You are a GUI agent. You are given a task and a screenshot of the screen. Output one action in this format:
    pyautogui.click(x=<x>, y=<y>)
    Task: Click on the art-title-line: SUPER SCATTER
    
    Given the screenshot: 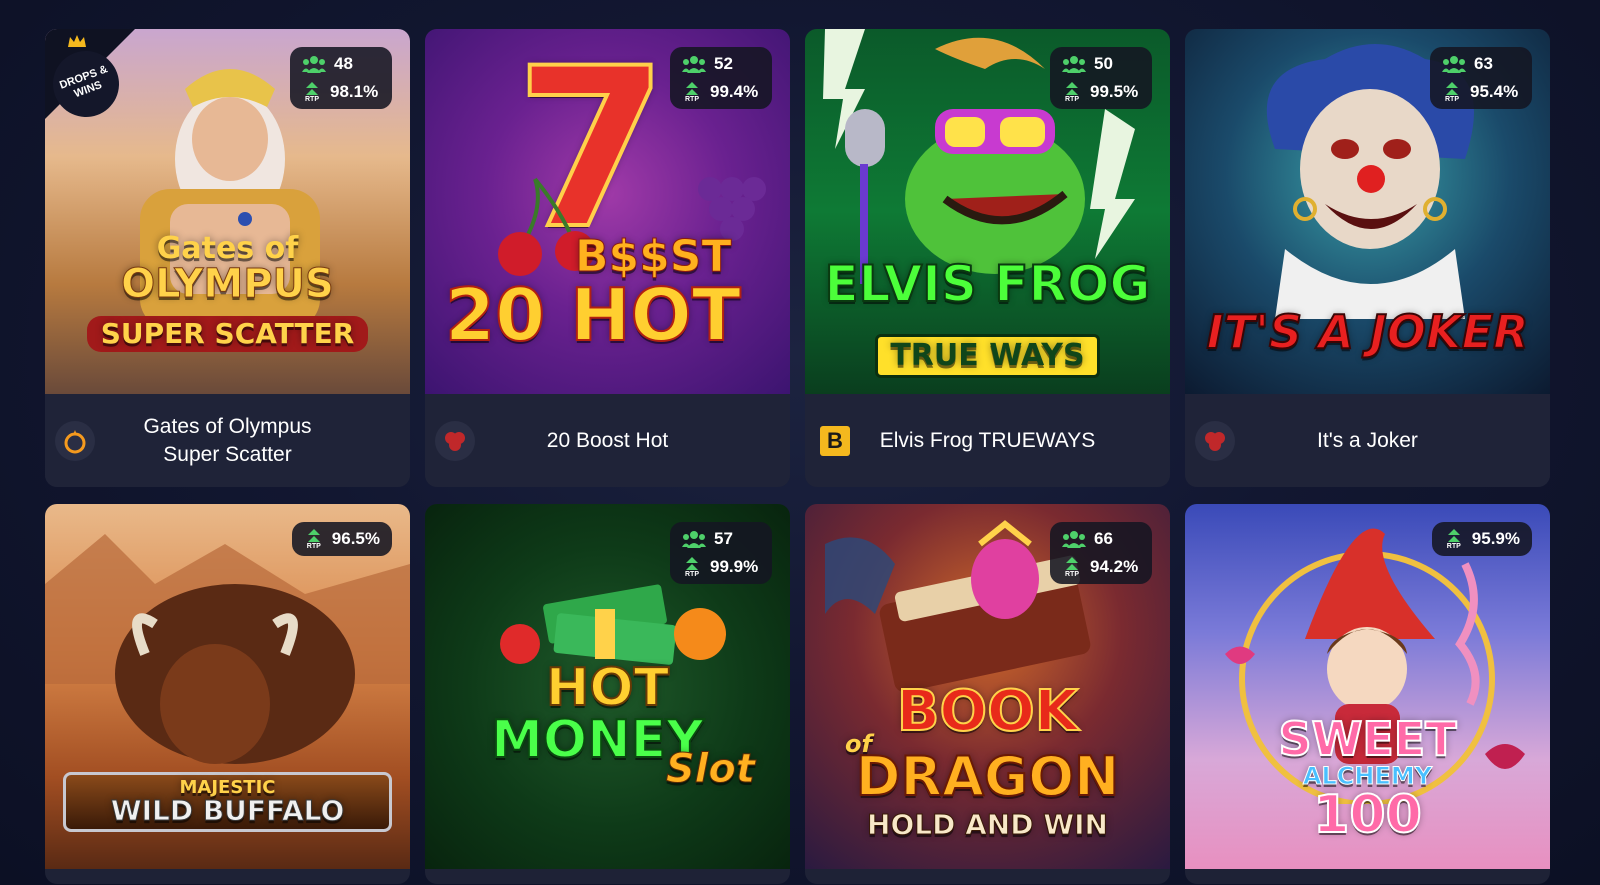 What is the action you would take?
    pyautogui.click(x=227, y=334)
    